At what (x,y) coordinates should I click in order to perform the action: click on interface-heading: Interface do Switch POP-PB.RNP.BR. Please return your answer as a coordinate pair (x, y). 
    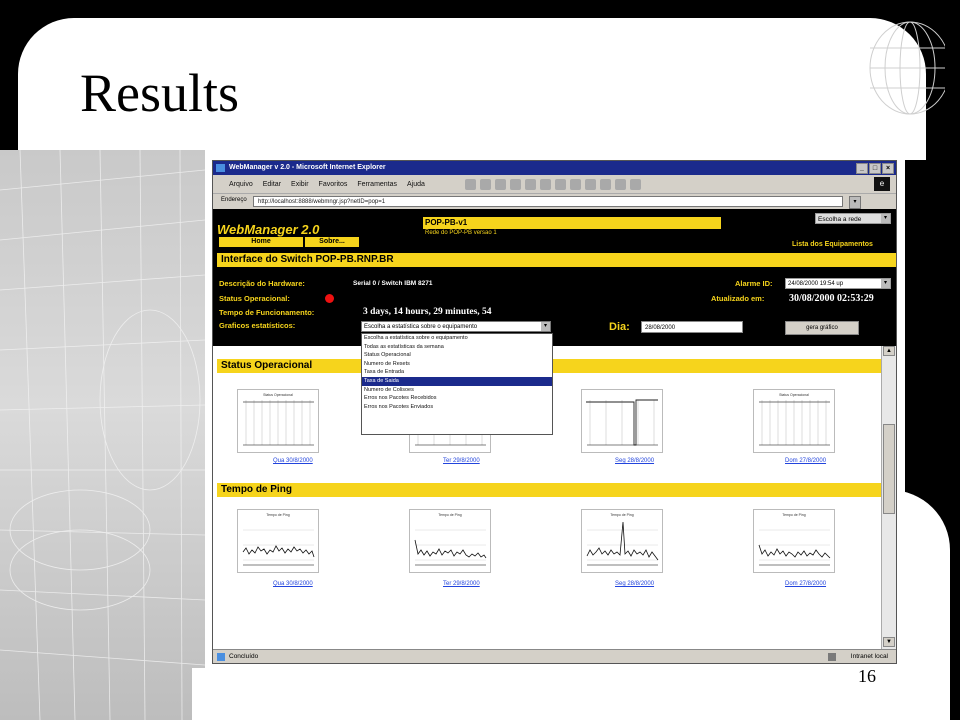
    Looking at the image, I should click on (556, 260).